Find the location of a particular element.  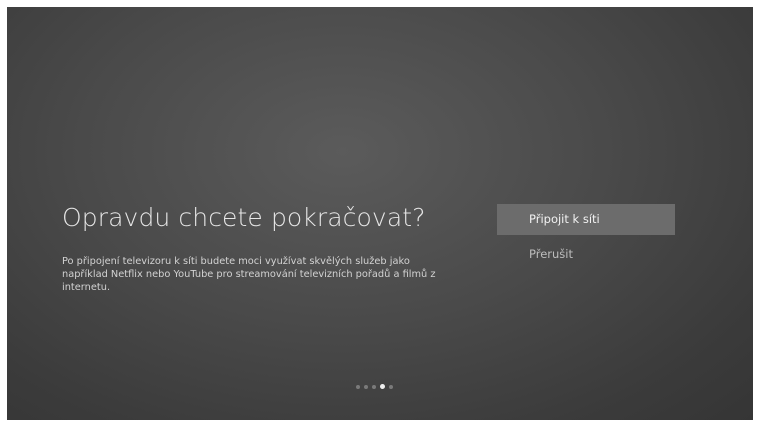

dialog-title: Opravdu chcete pokračovat? is located at coordinates (244, 217).